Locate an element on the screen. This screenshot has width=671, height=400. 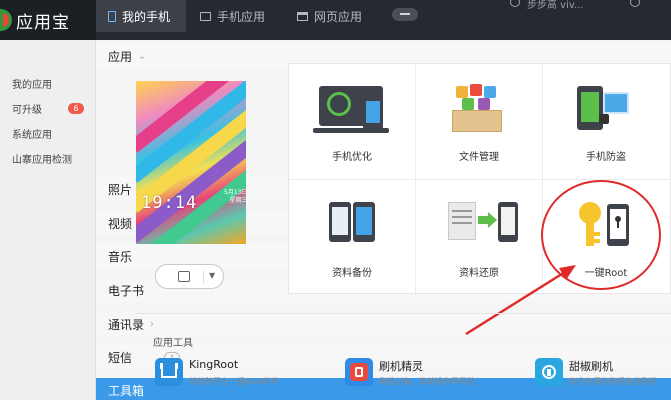
app-name: 甜椒刷机 is located at coordinates (591, 366).